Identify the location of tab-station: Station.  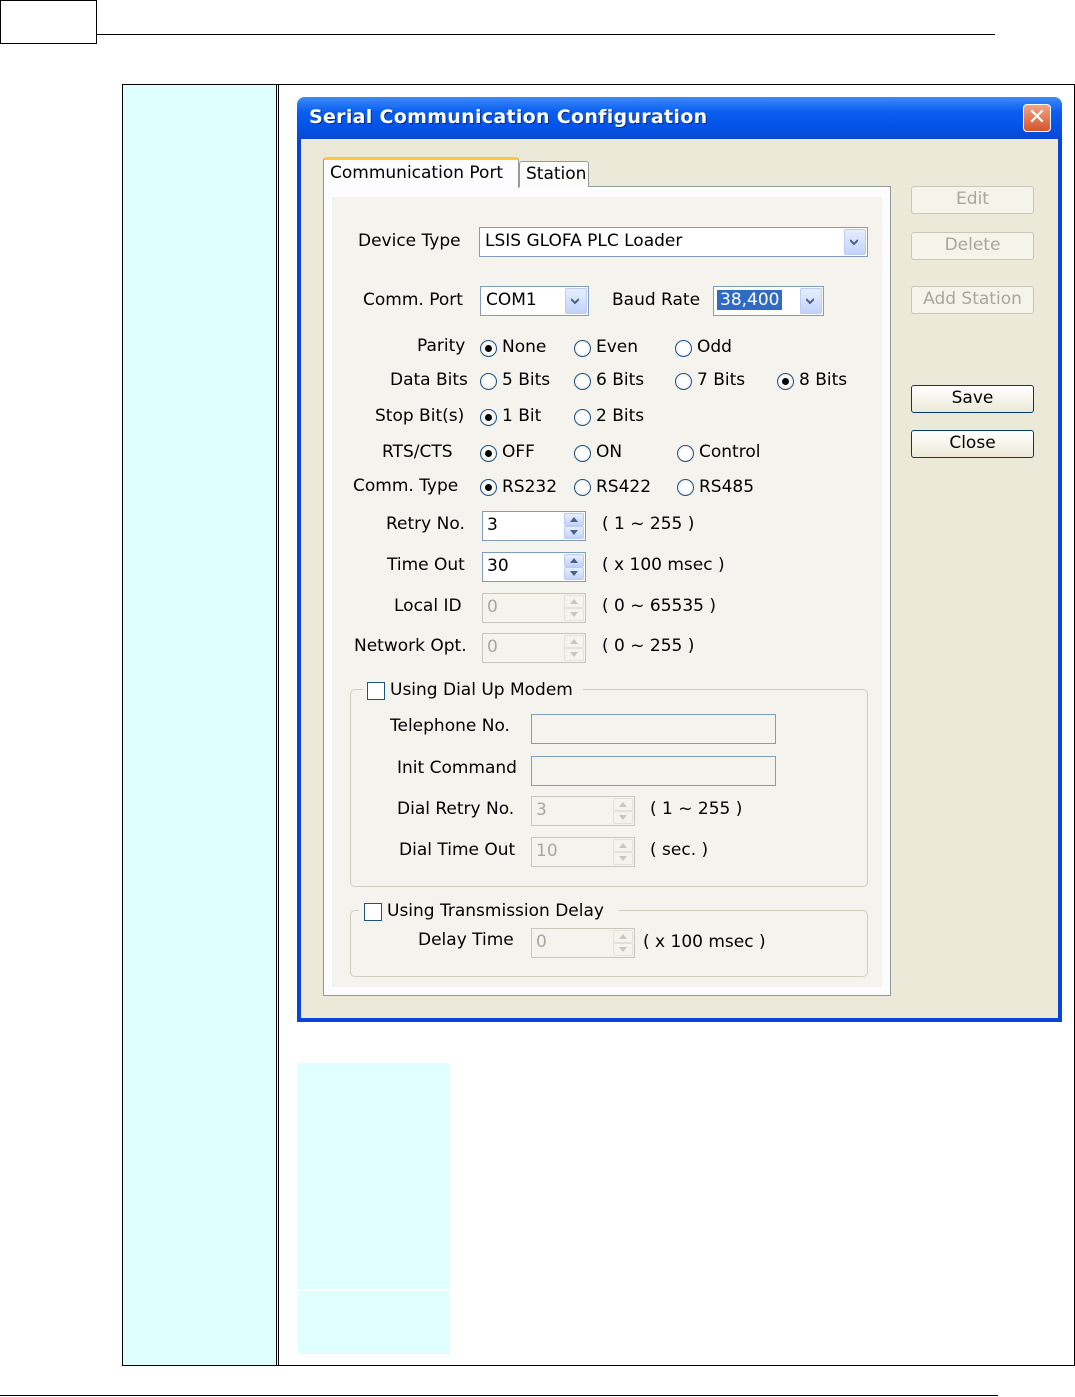
(554, 174).